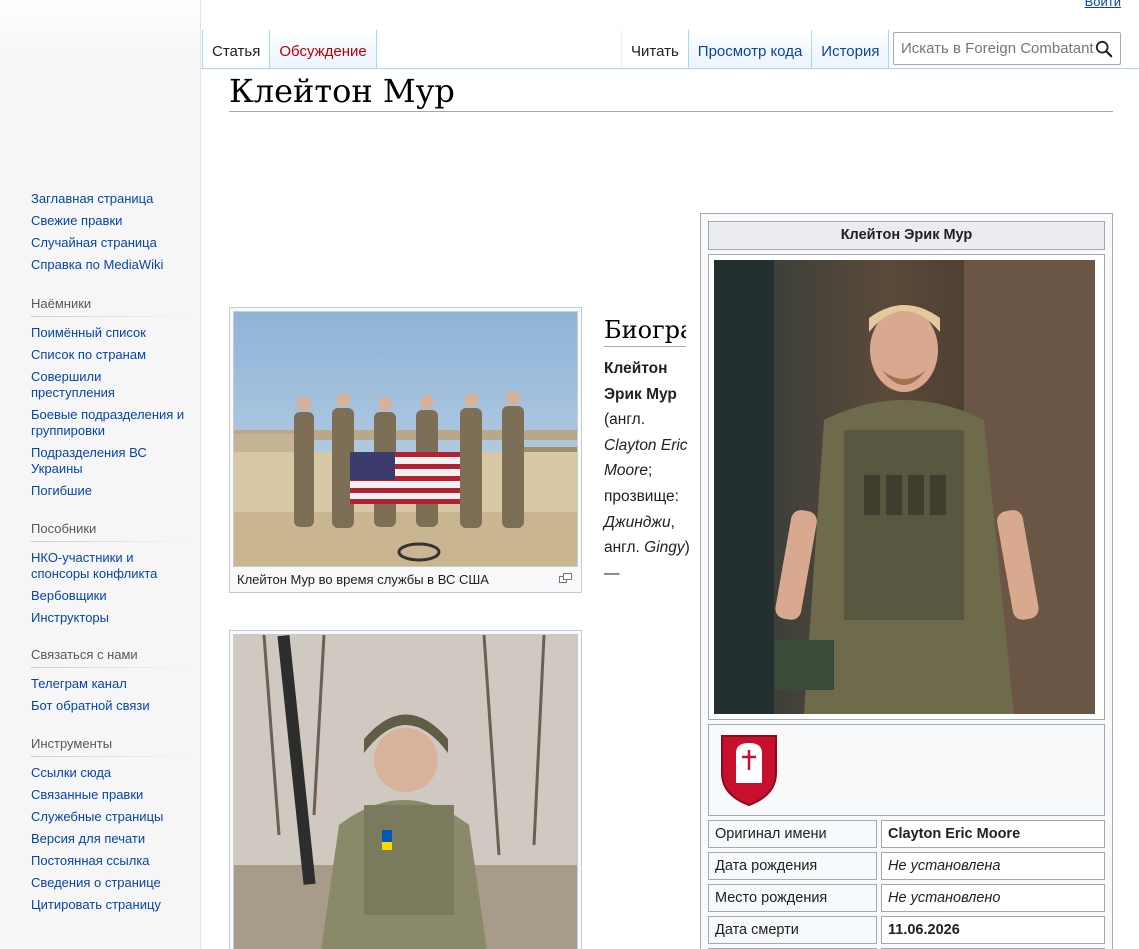  I want to click on tool-cite-page: Цитировать страницу, so click(111, 905).